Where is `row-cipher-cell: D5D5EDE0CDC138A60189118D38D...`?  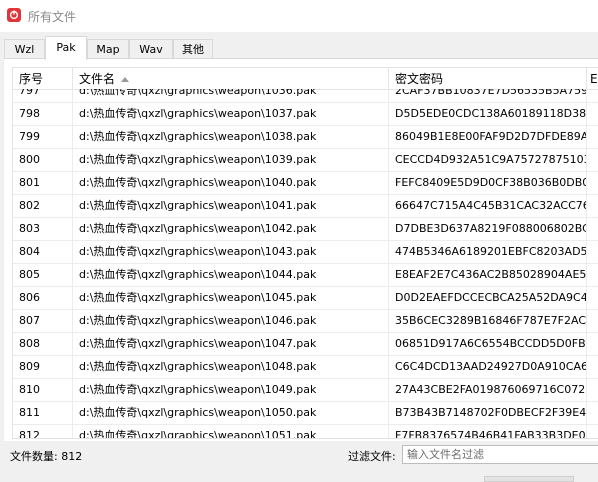
row-cipher-cell: D5D5EDE0CDC138A60189118D38D... is located at coordinates (488, 114).